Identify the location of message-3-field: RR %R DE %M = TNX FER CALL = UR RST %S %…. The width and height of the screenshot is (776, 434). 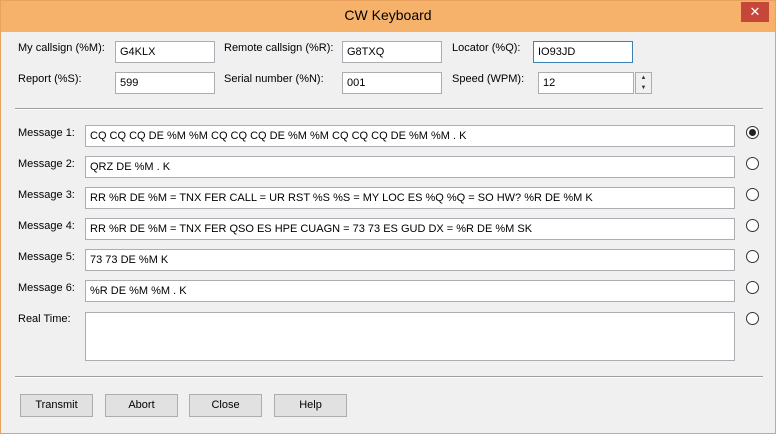
(410, 198).